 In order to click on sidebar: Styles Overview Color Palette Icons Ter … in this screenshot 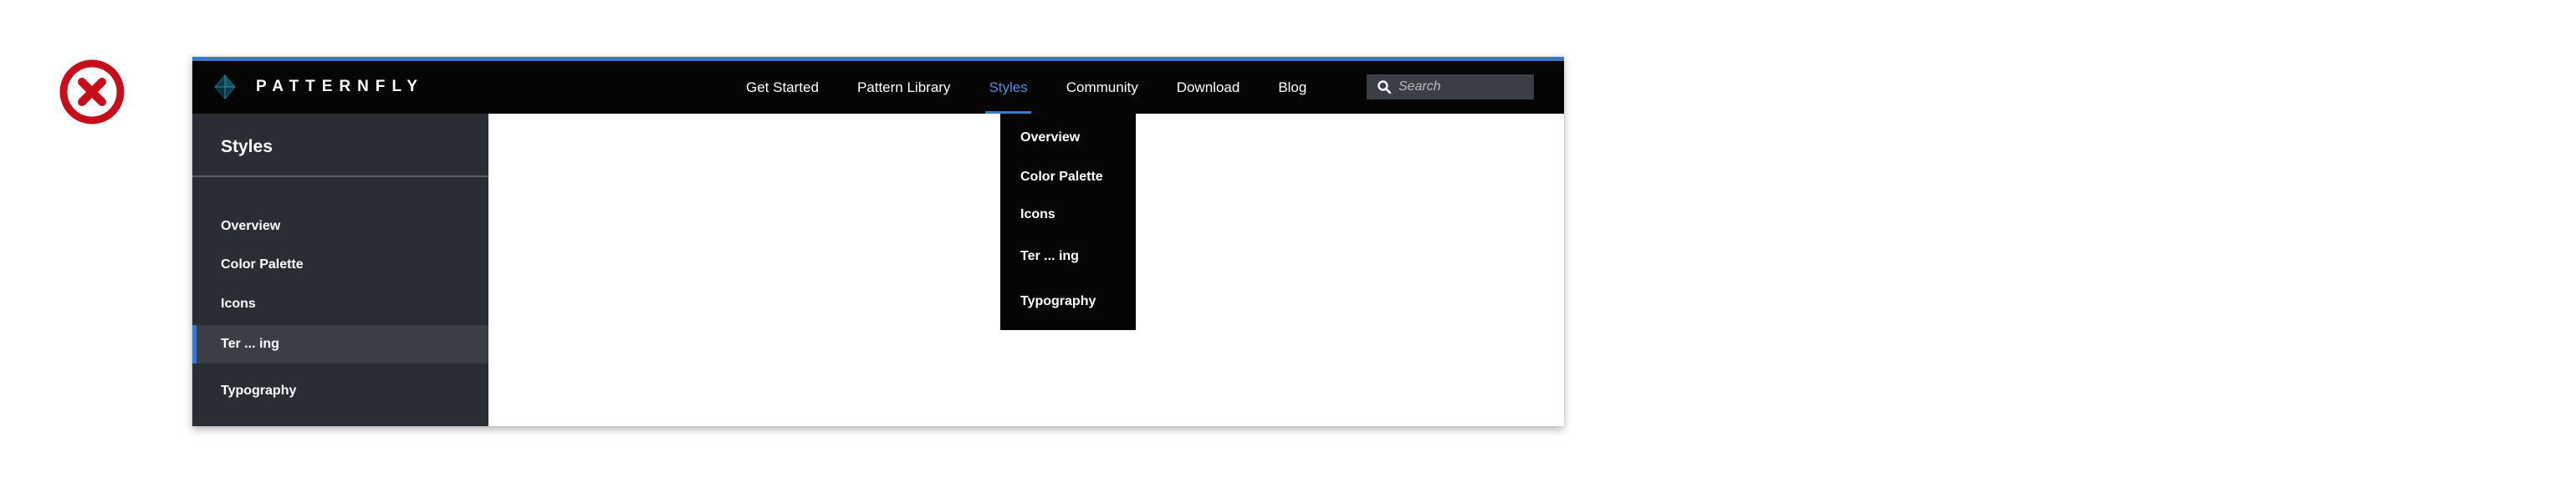, I will do `click(340, 270)`.